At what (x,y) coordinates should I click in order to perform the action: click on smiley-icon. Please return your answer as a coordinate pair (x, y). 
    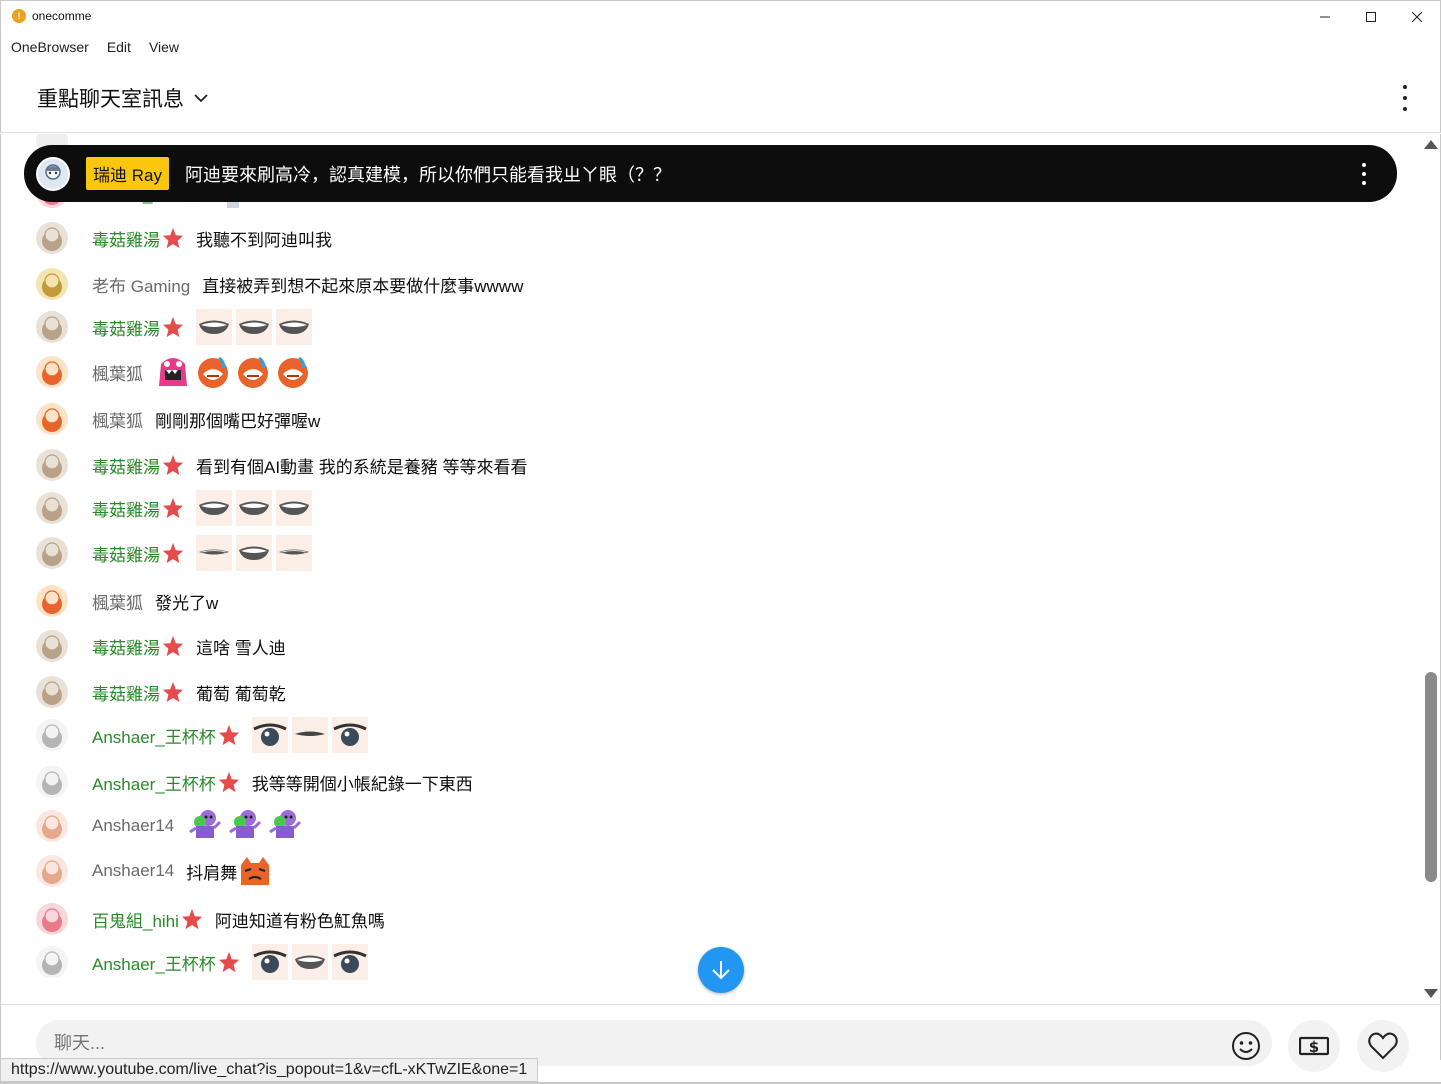
    Looking at the image, I should click on (1246, 1046).